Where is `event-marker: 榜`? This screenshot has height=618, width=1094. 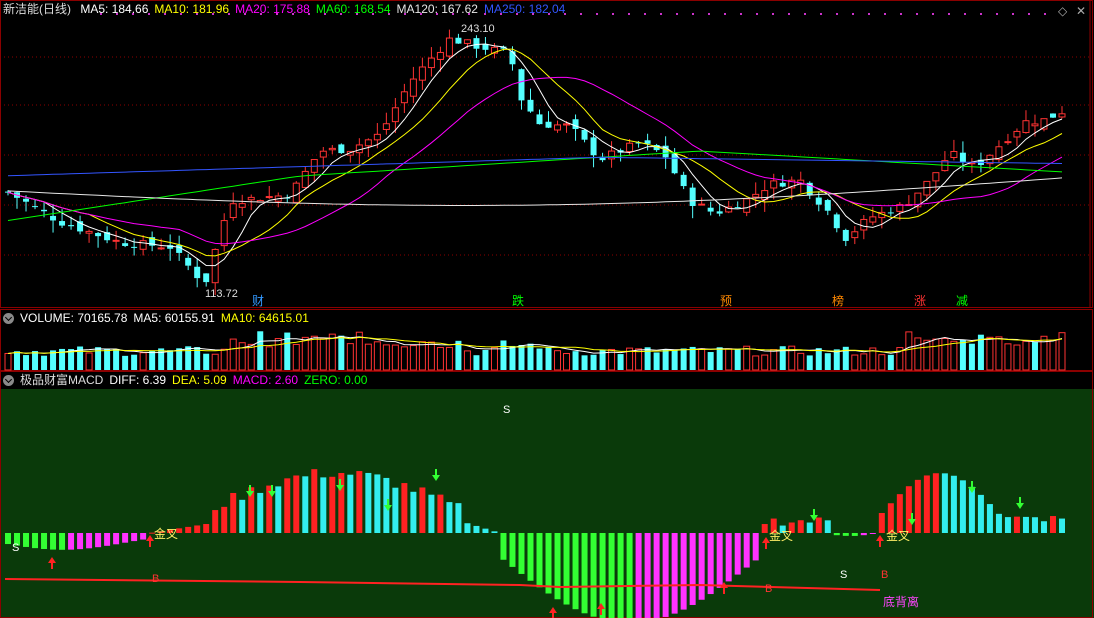
event-marker: 榜 is located at coordinates (838, 300).